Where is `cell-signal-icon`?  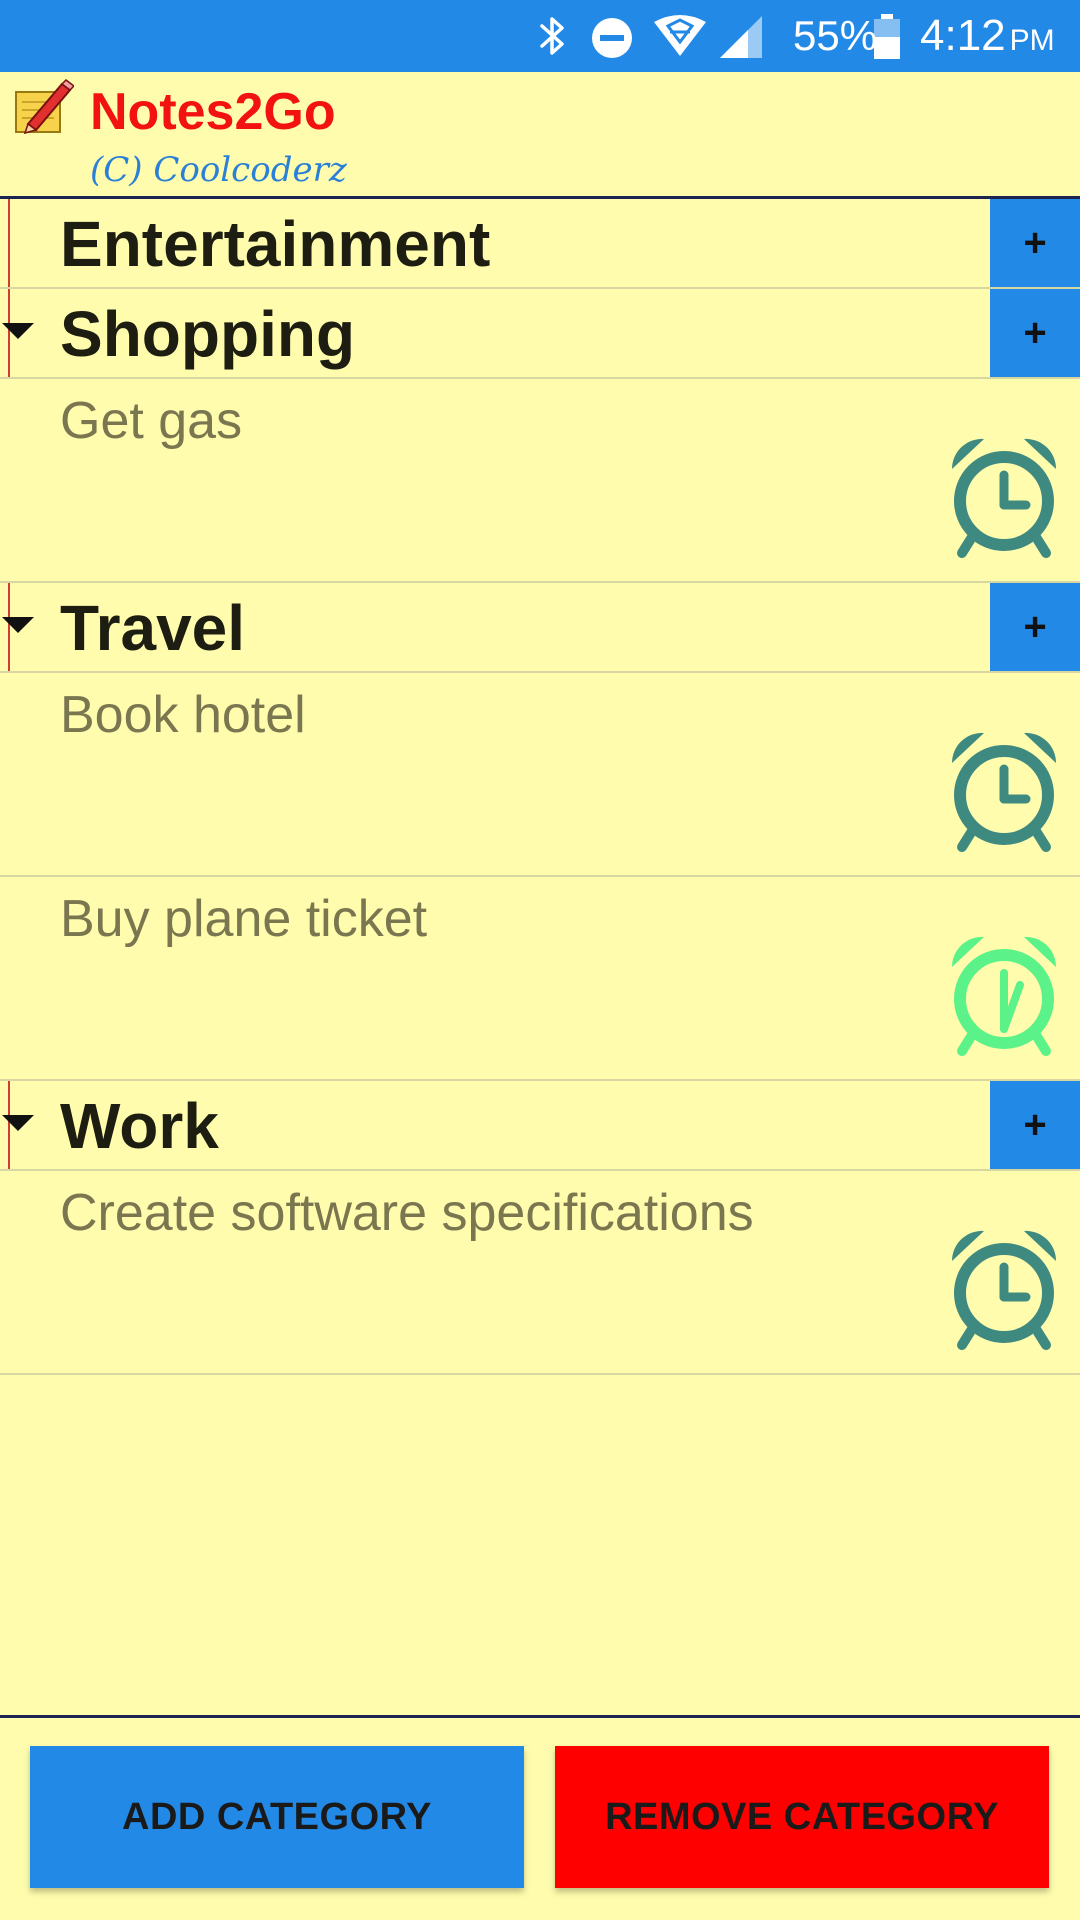
cell-signal-icon is located at coordinates (741, 39).